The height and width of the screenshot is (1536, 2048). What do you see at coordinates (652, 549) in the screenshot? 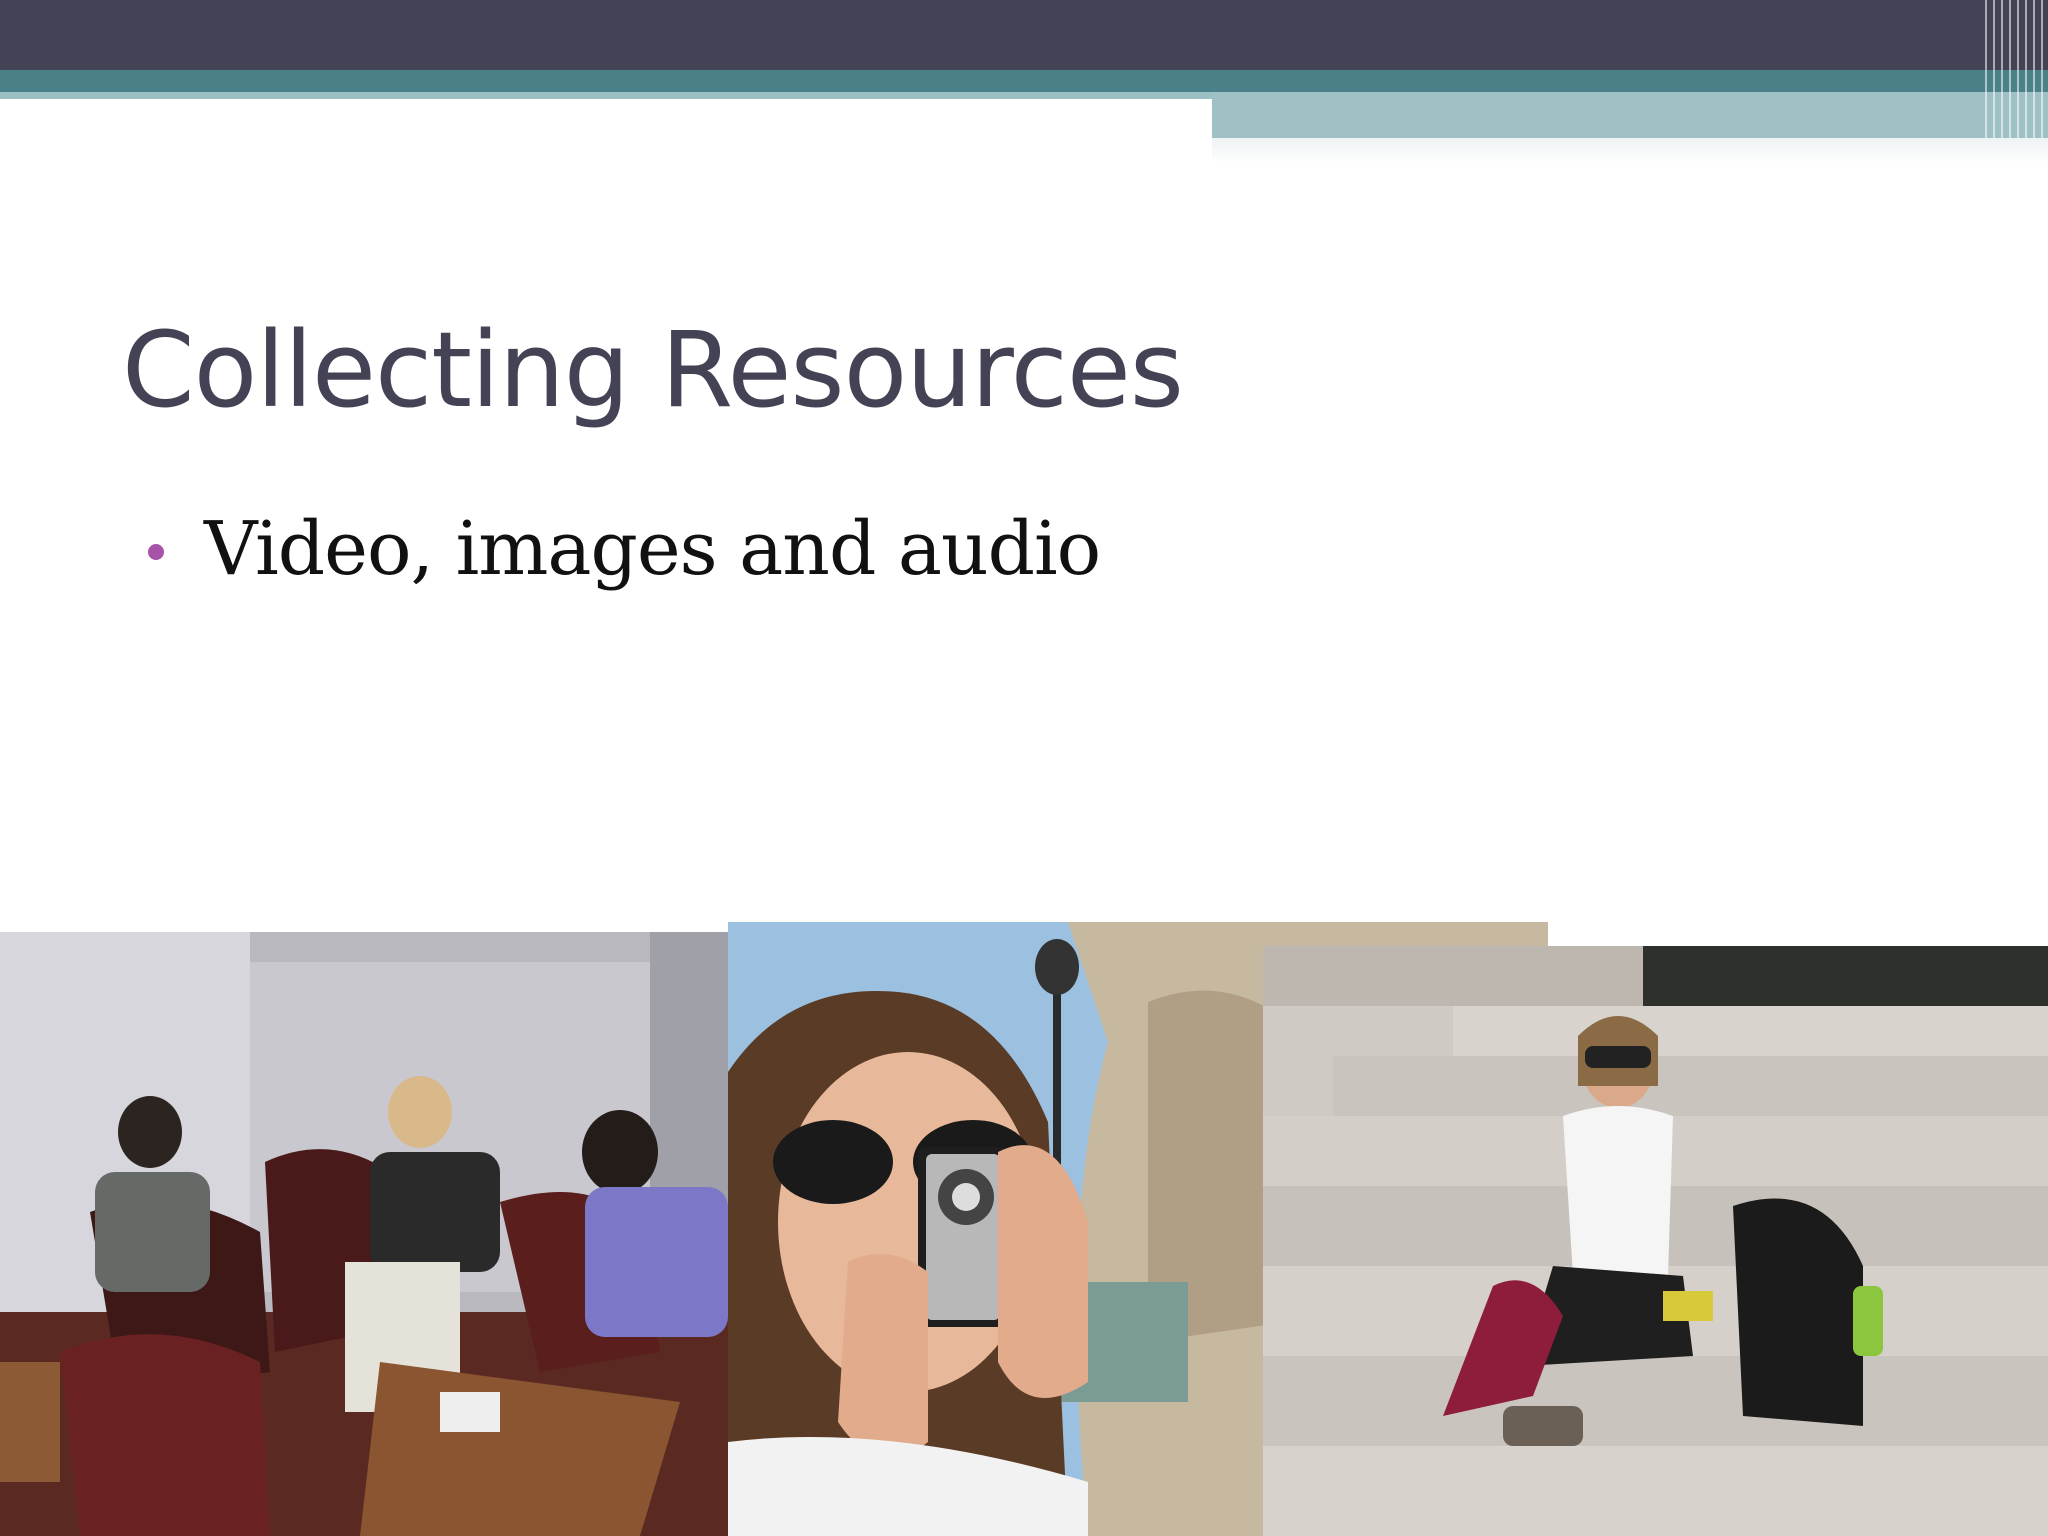
I see `bullet-text: Video, images and audio` at bounding box center [652, 549].